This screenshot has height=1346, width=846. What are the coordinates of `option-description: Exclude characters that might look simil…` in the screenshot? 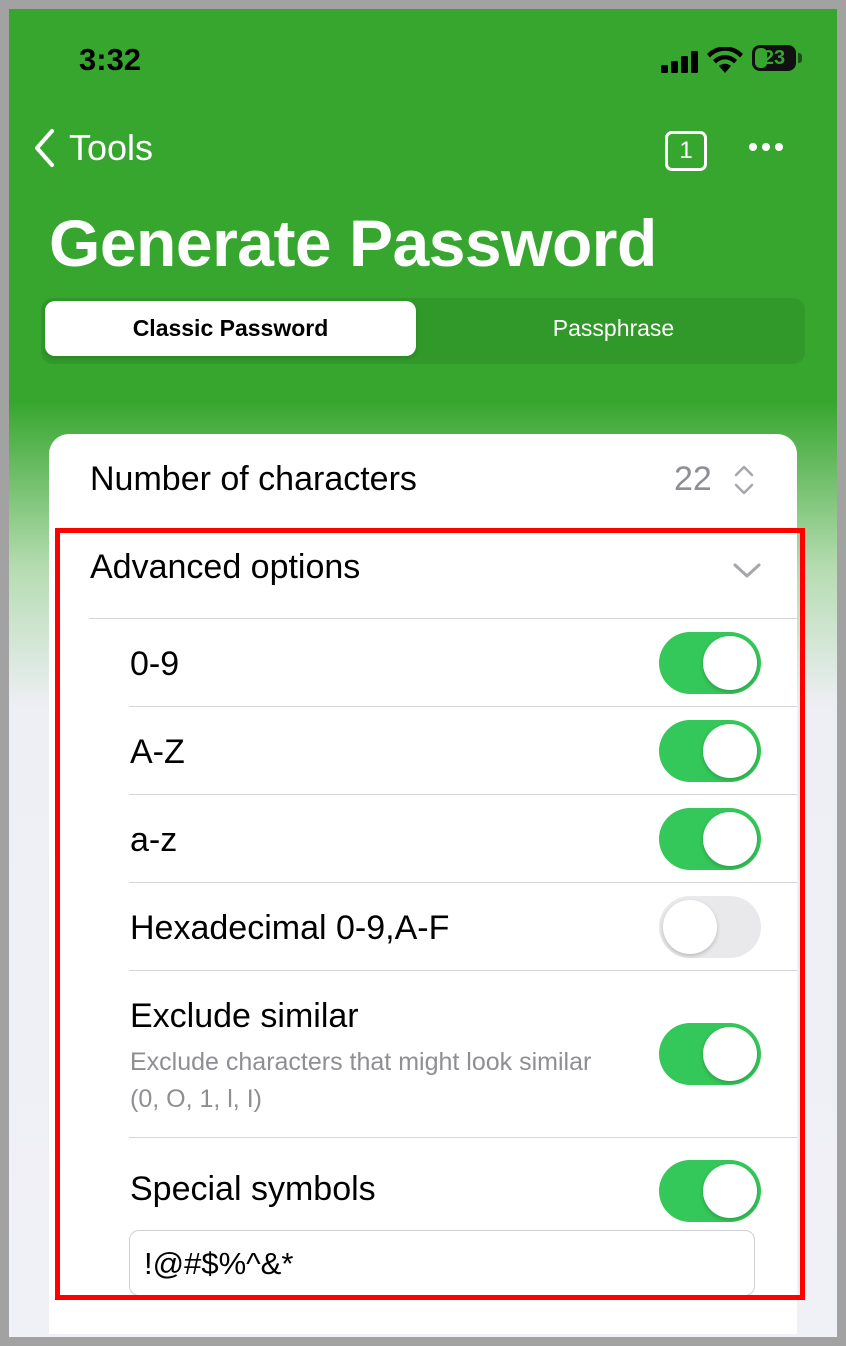 It's located at (361, 1080).